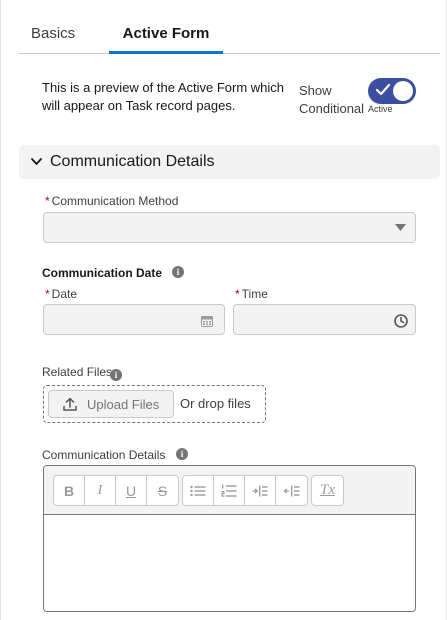 The height and width of the screenshot is (620, 447). Describe the element at coordinates (131, 490) in the screenshot. I see `underline-button: U` at that location.